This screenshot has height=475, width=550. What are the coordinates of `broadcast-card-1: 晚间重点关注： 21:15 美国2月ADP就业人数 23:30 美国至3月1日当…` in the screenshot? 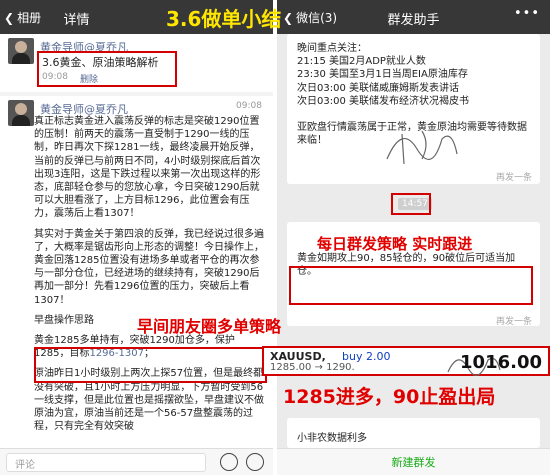 It's located at (413, 109).